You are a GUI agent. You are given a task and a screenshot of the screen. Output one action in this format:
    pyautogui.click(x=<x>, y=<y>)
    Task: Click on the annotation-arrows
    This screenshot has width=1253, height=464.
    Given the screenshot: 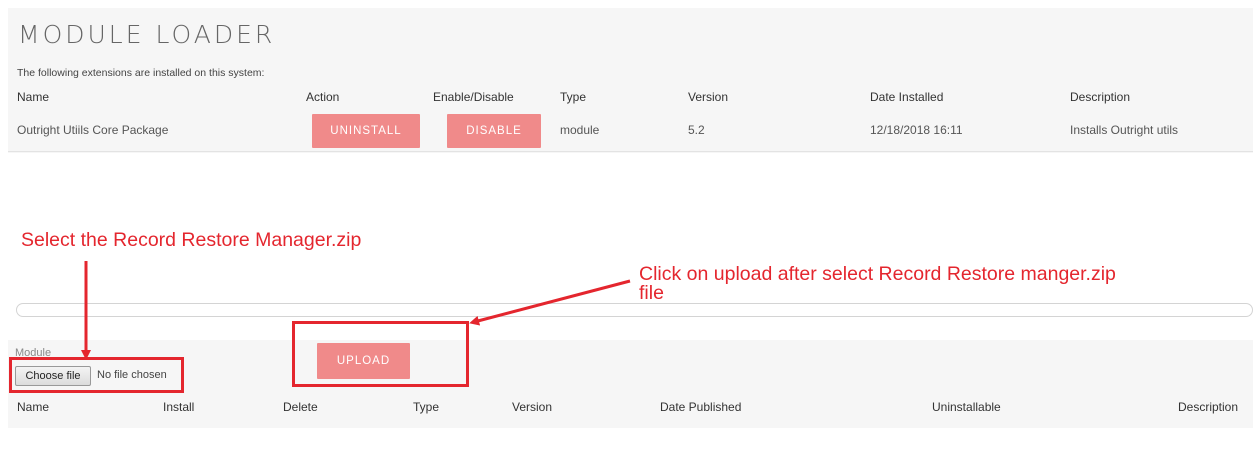 What is the action you would take?
    pyautogui.click(x=356, y=310)
    